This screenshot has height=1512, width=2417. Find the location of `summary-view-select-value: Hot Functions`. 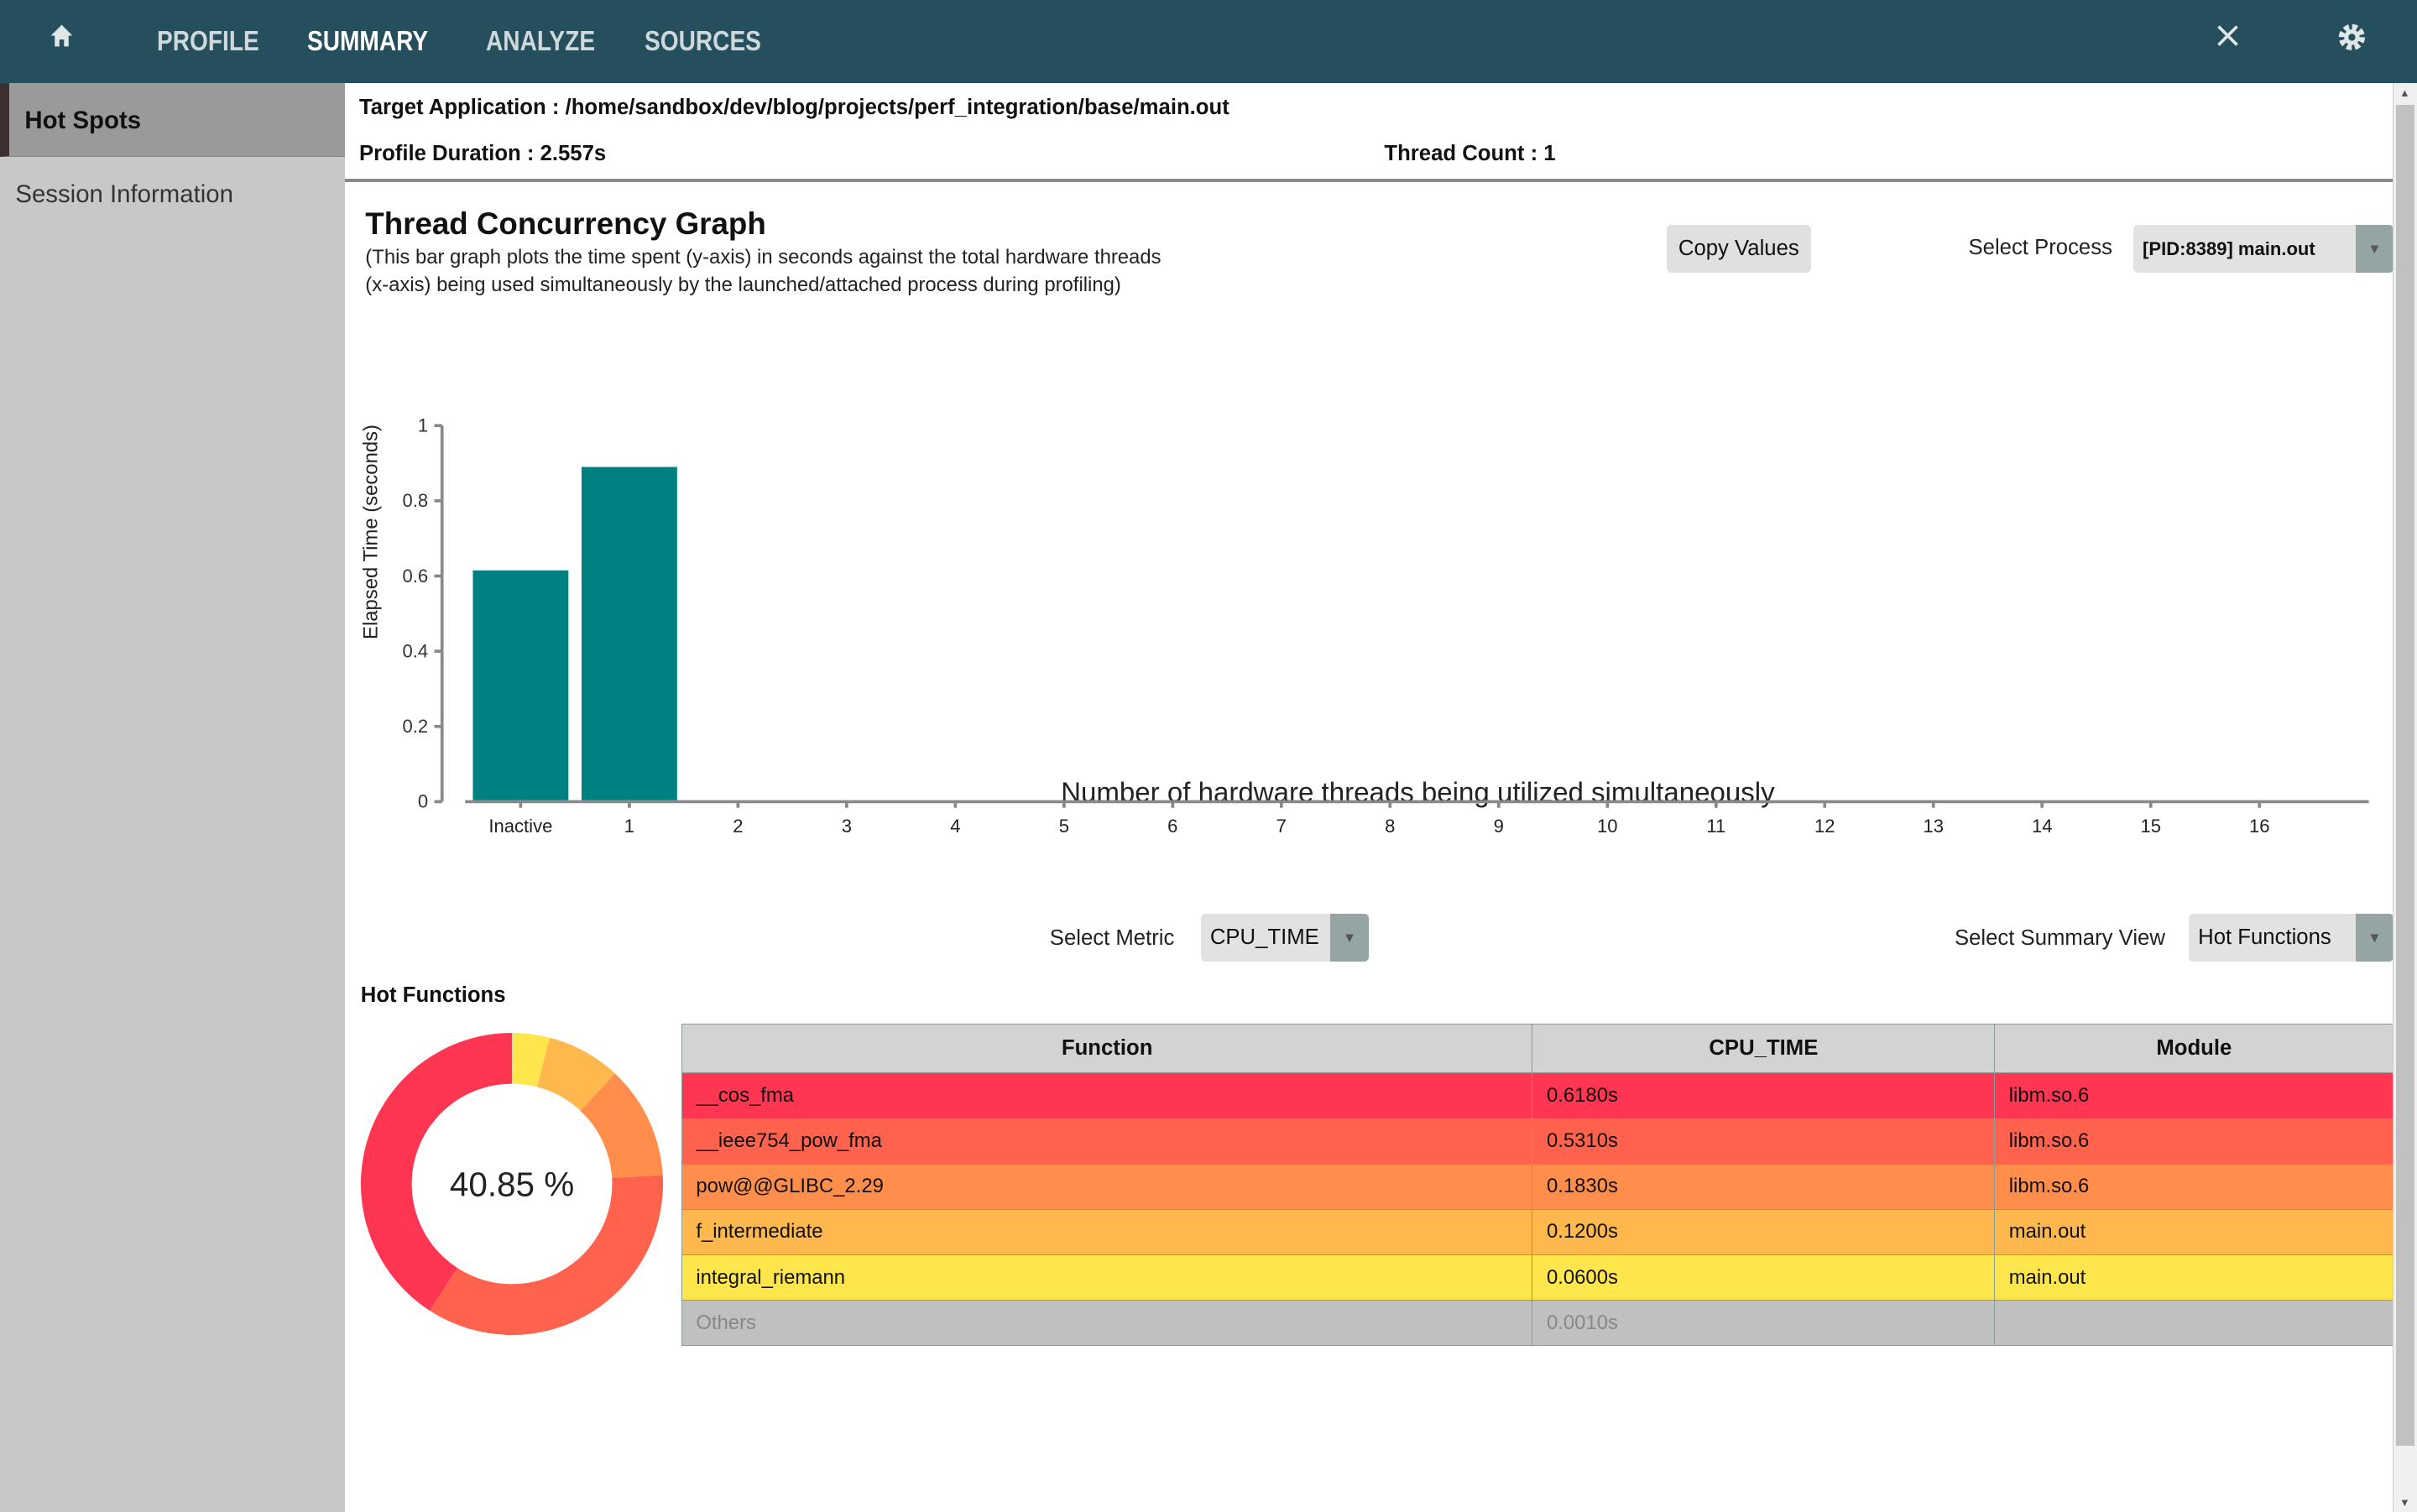

summary-view-select-value: Hot Functions is located at coordinates (2264, 937).